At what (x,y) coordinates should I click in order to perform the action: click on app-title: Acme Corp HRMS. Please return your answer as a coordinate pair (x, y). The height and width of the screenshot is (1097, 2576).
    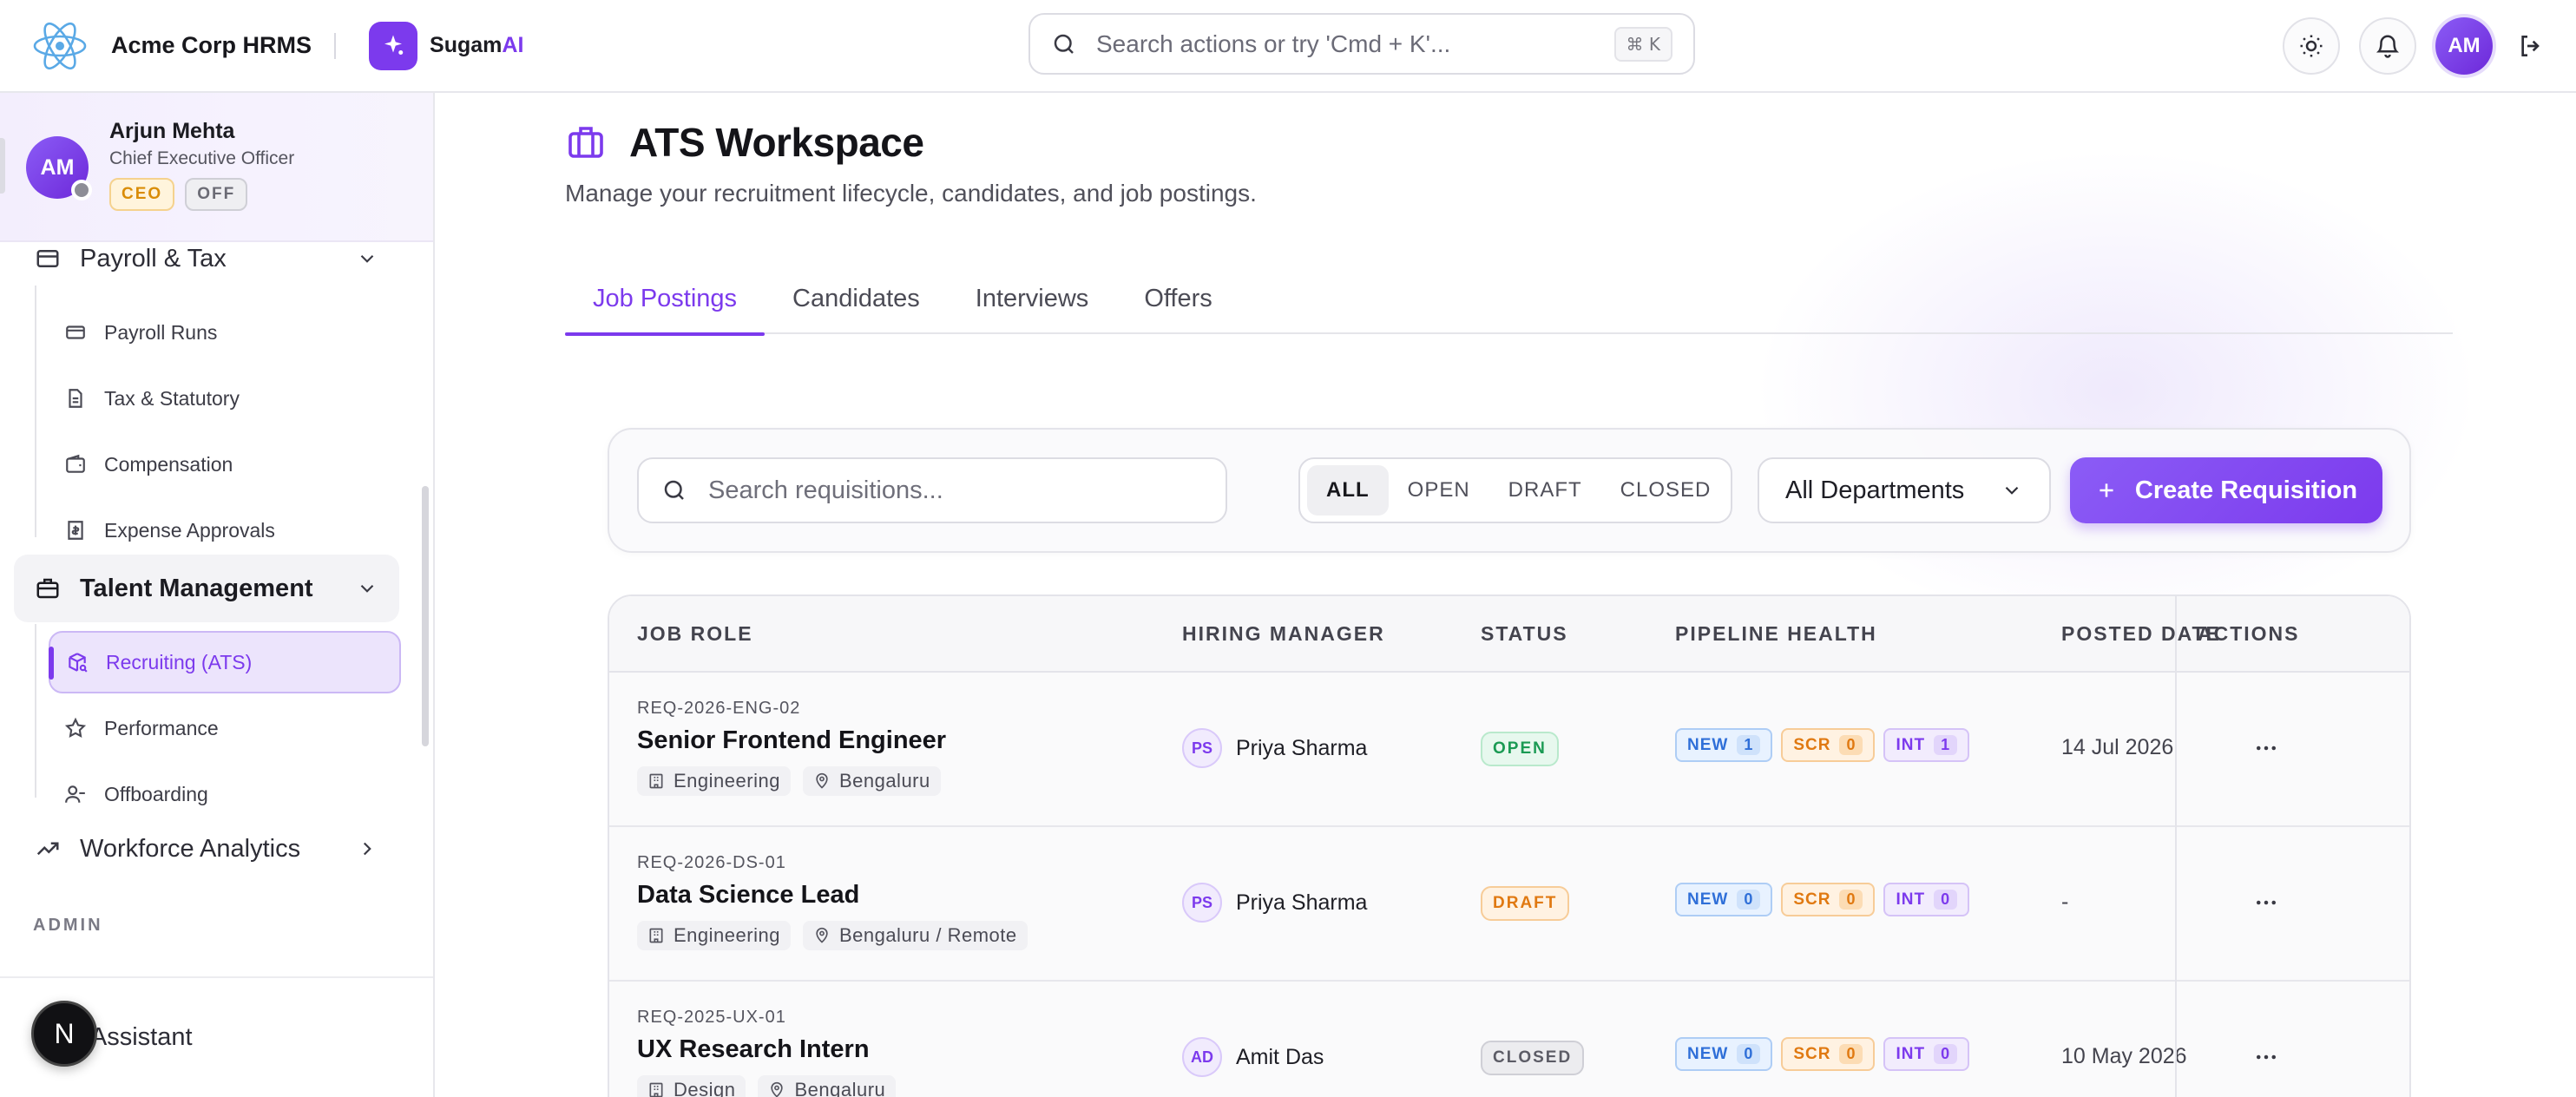
    Looking at the image, I should click on (211, 45).